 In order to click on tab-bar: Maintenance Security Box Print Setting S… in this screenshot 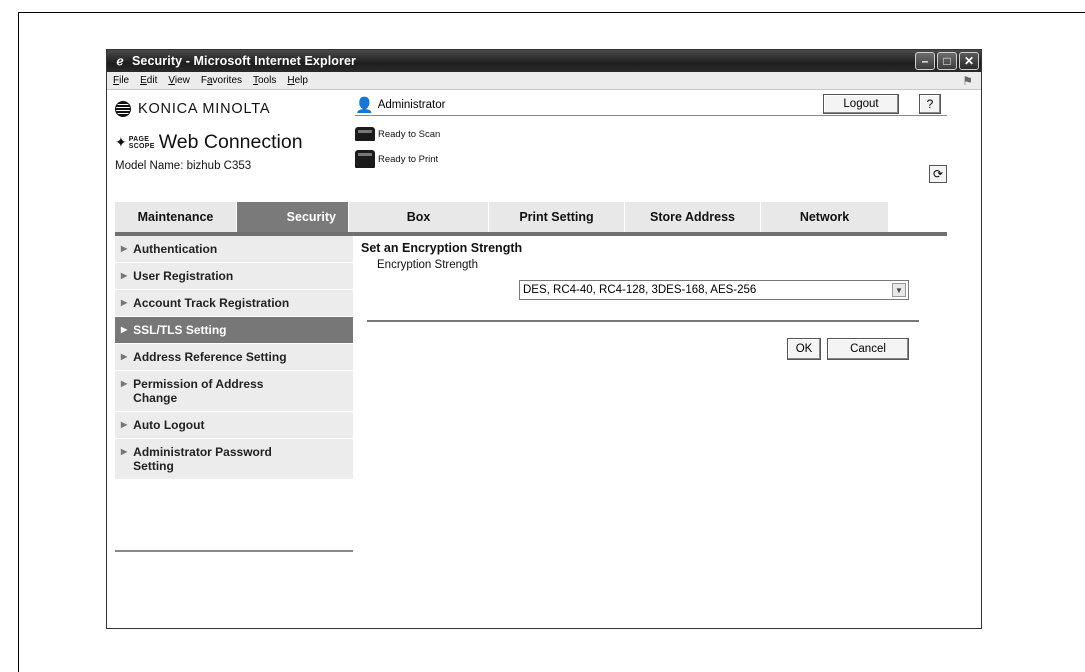, I will do `click(531, 219)`.